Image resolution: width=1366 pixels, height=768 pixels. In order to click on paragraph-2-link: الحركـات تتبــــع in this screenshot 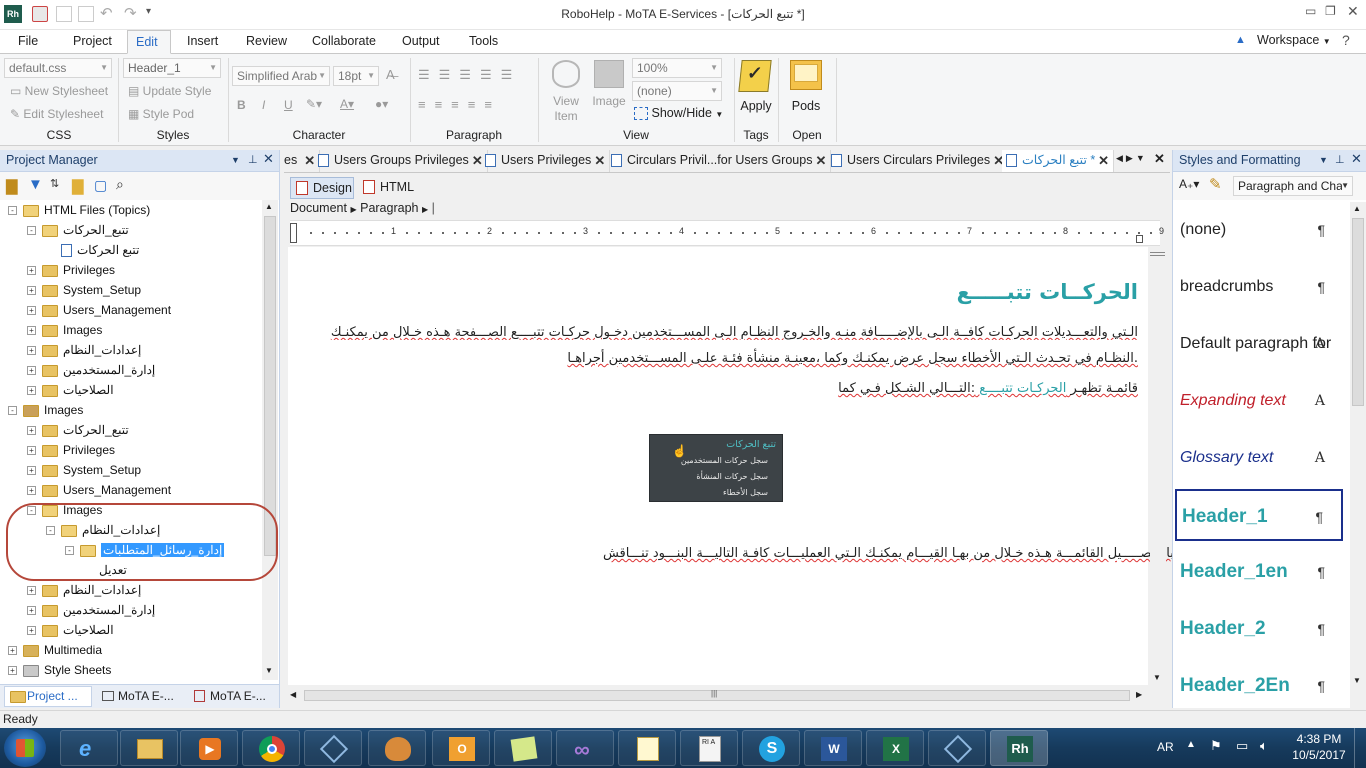, I will do `click(1022, 388)`.